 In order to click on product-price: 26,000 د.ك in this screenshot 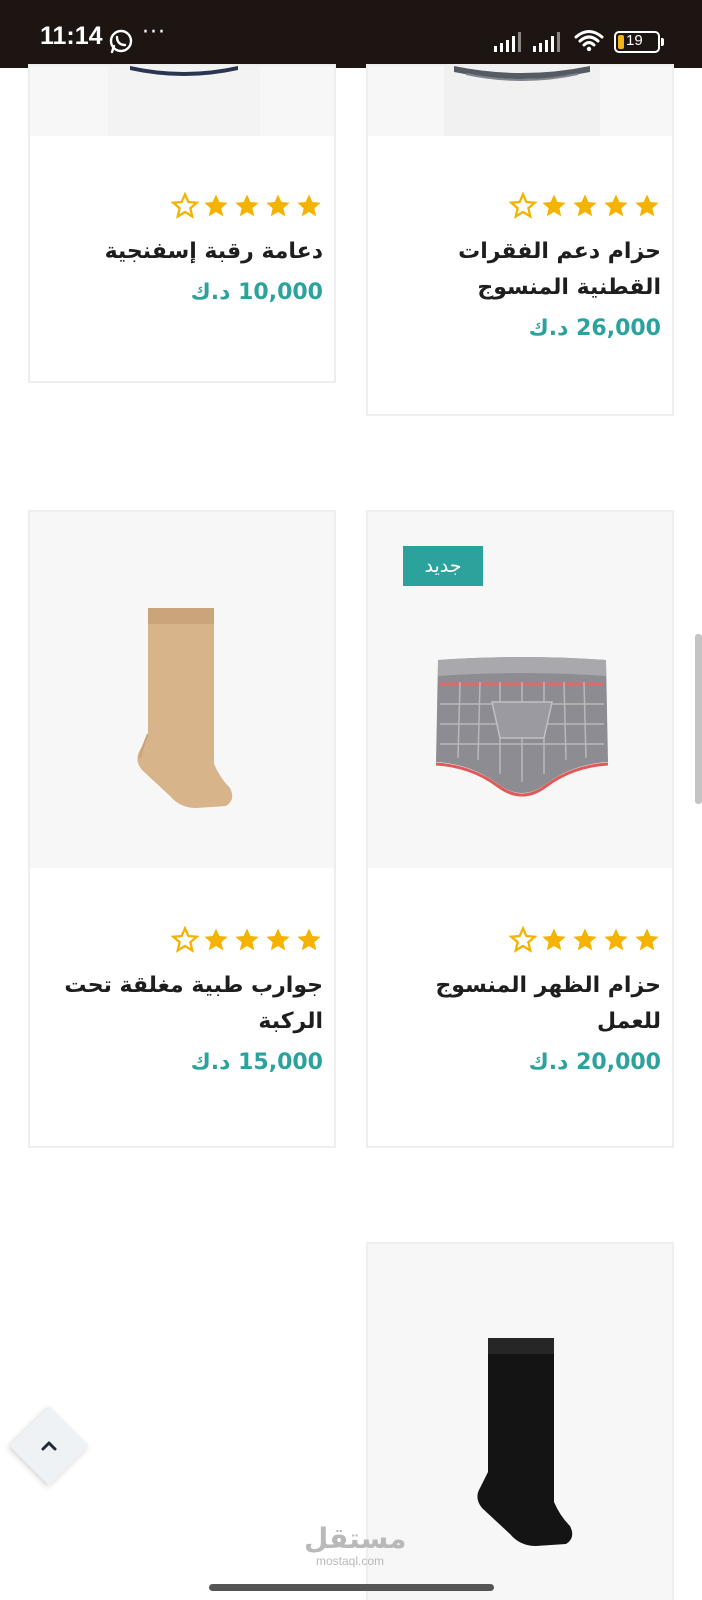, I will do `click(594, 328)`.